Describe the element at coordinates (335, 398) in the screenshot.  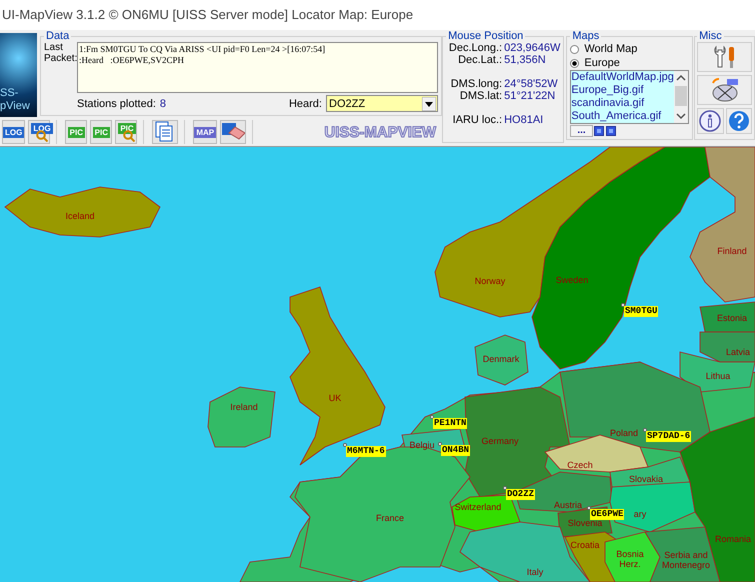
I see `country-label: UK` at that location.